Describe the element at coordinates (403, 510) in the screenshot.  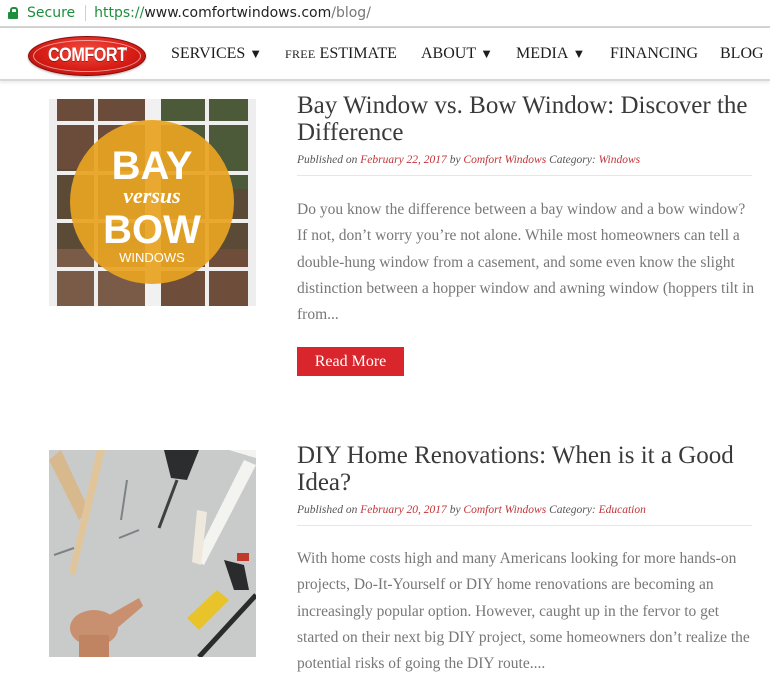
I see `post-date-link: February 20, 2017` at that location.